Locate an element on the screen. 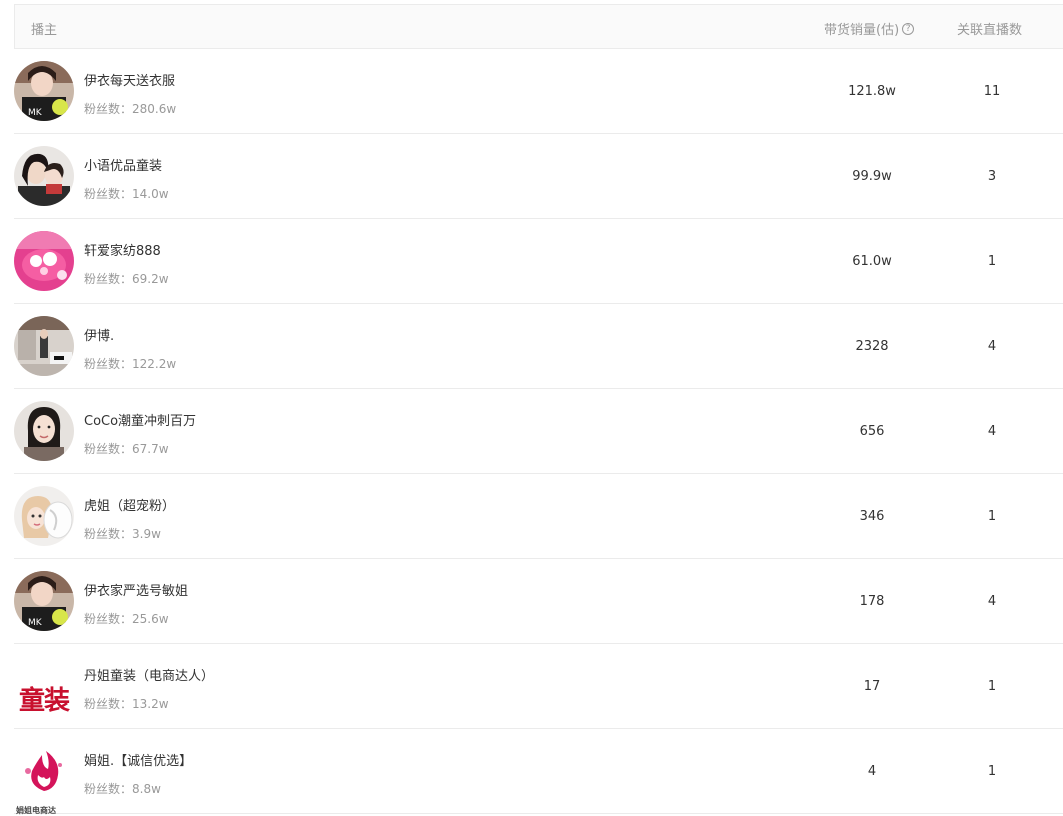 The height and width of the screenshot is (816, 1063). fans-count: 粉丝数：3.9w is located at coordinates (122, 534).